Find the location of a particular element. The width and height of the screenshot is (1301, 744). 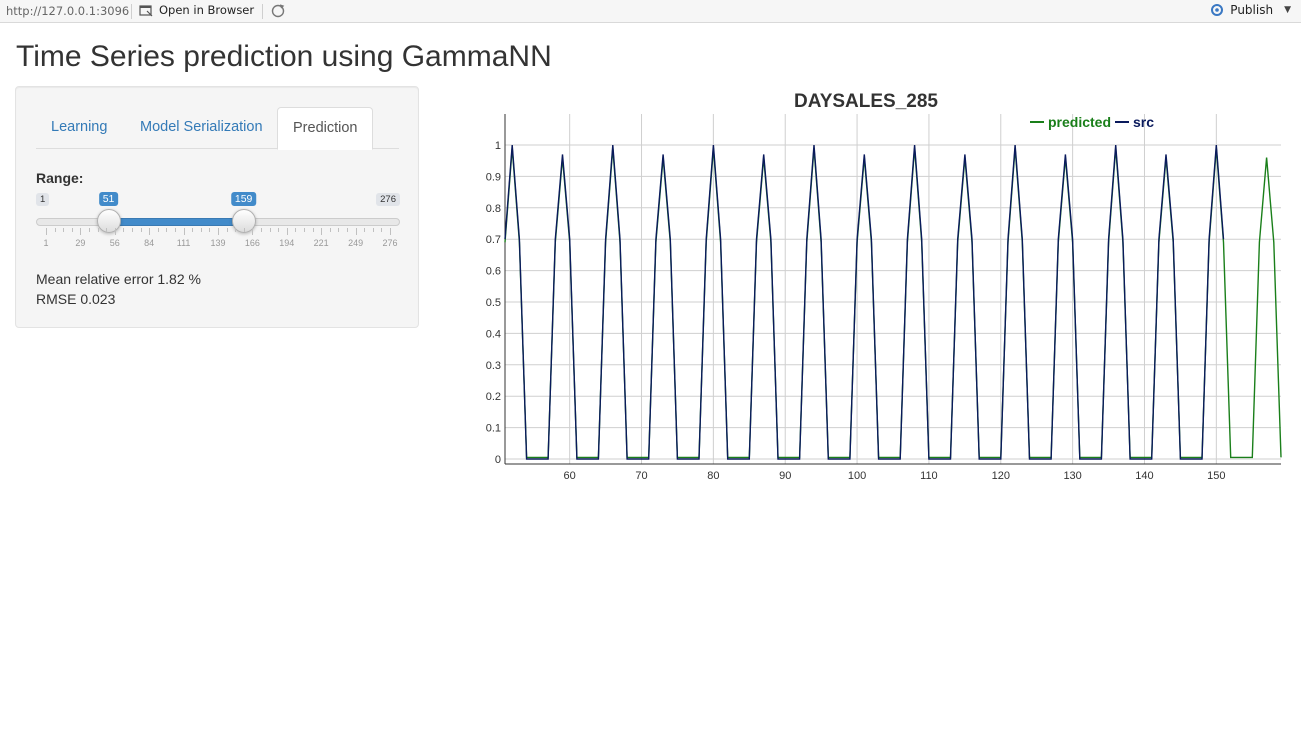

x-tick-label: 100 is located at coordinates (857, 476).